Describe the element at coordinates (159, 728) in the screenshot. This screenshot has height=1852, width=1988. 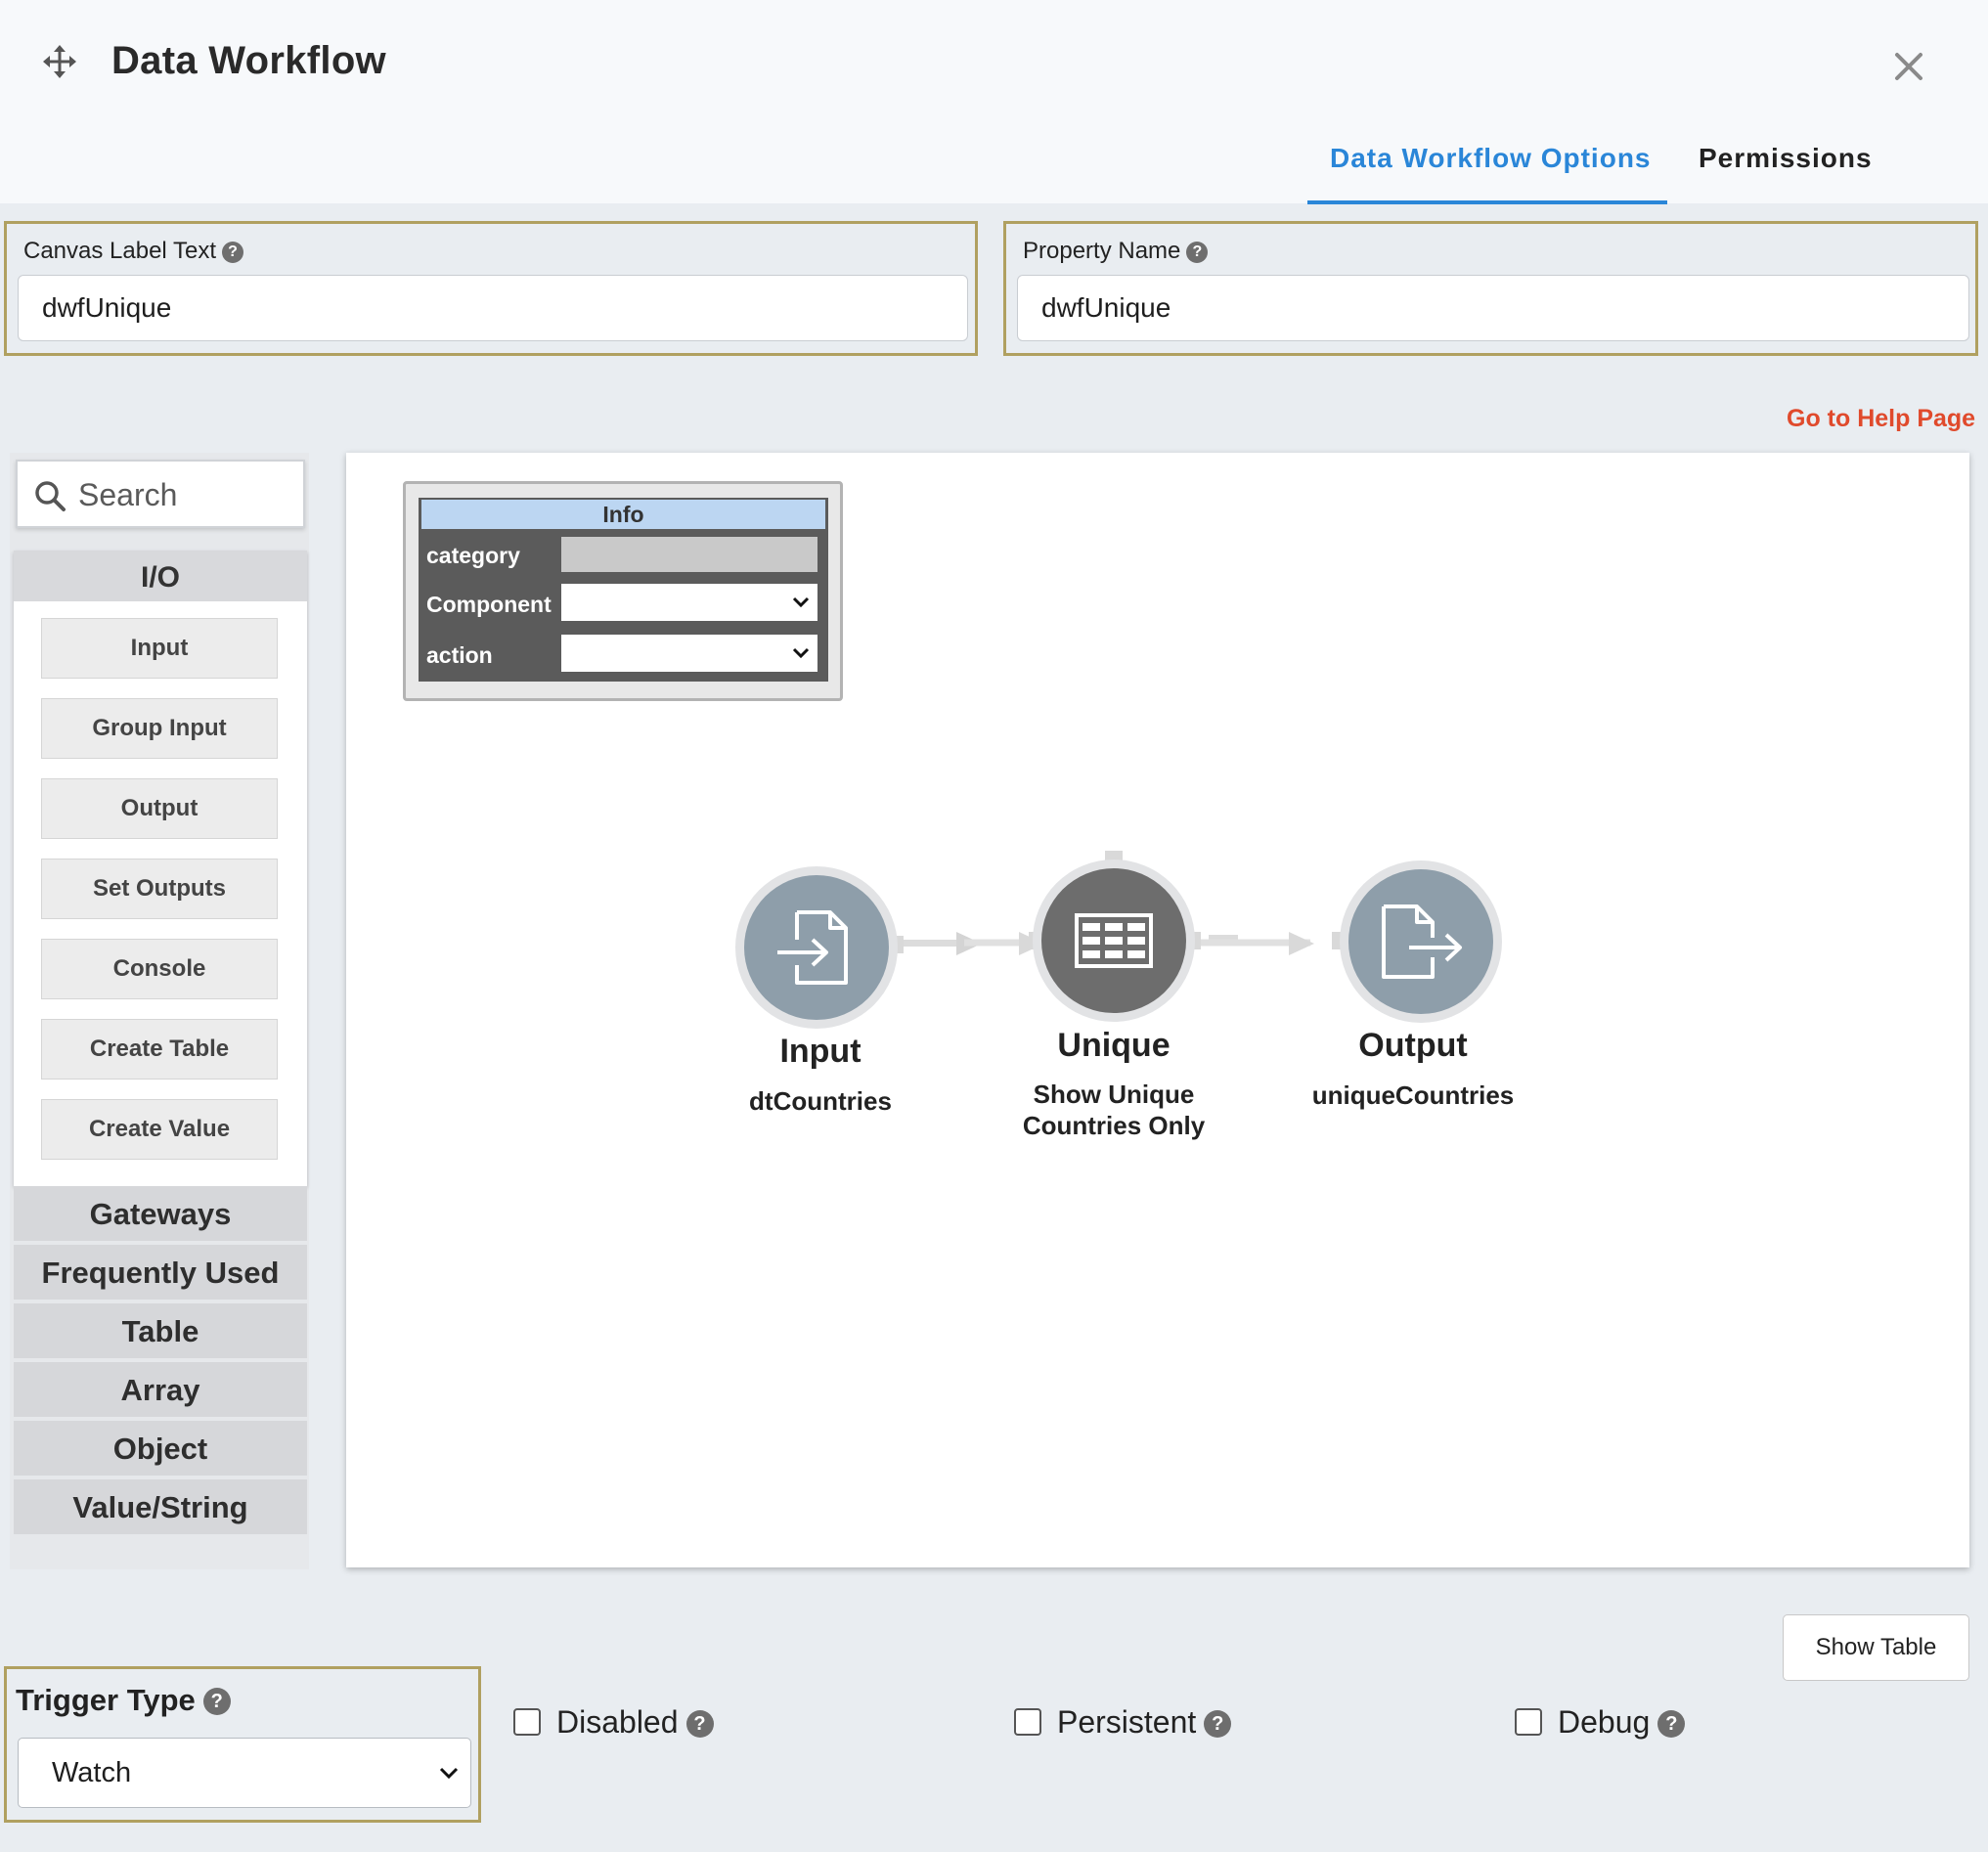
I see `palette-item-group-input: Group Input` at that location.